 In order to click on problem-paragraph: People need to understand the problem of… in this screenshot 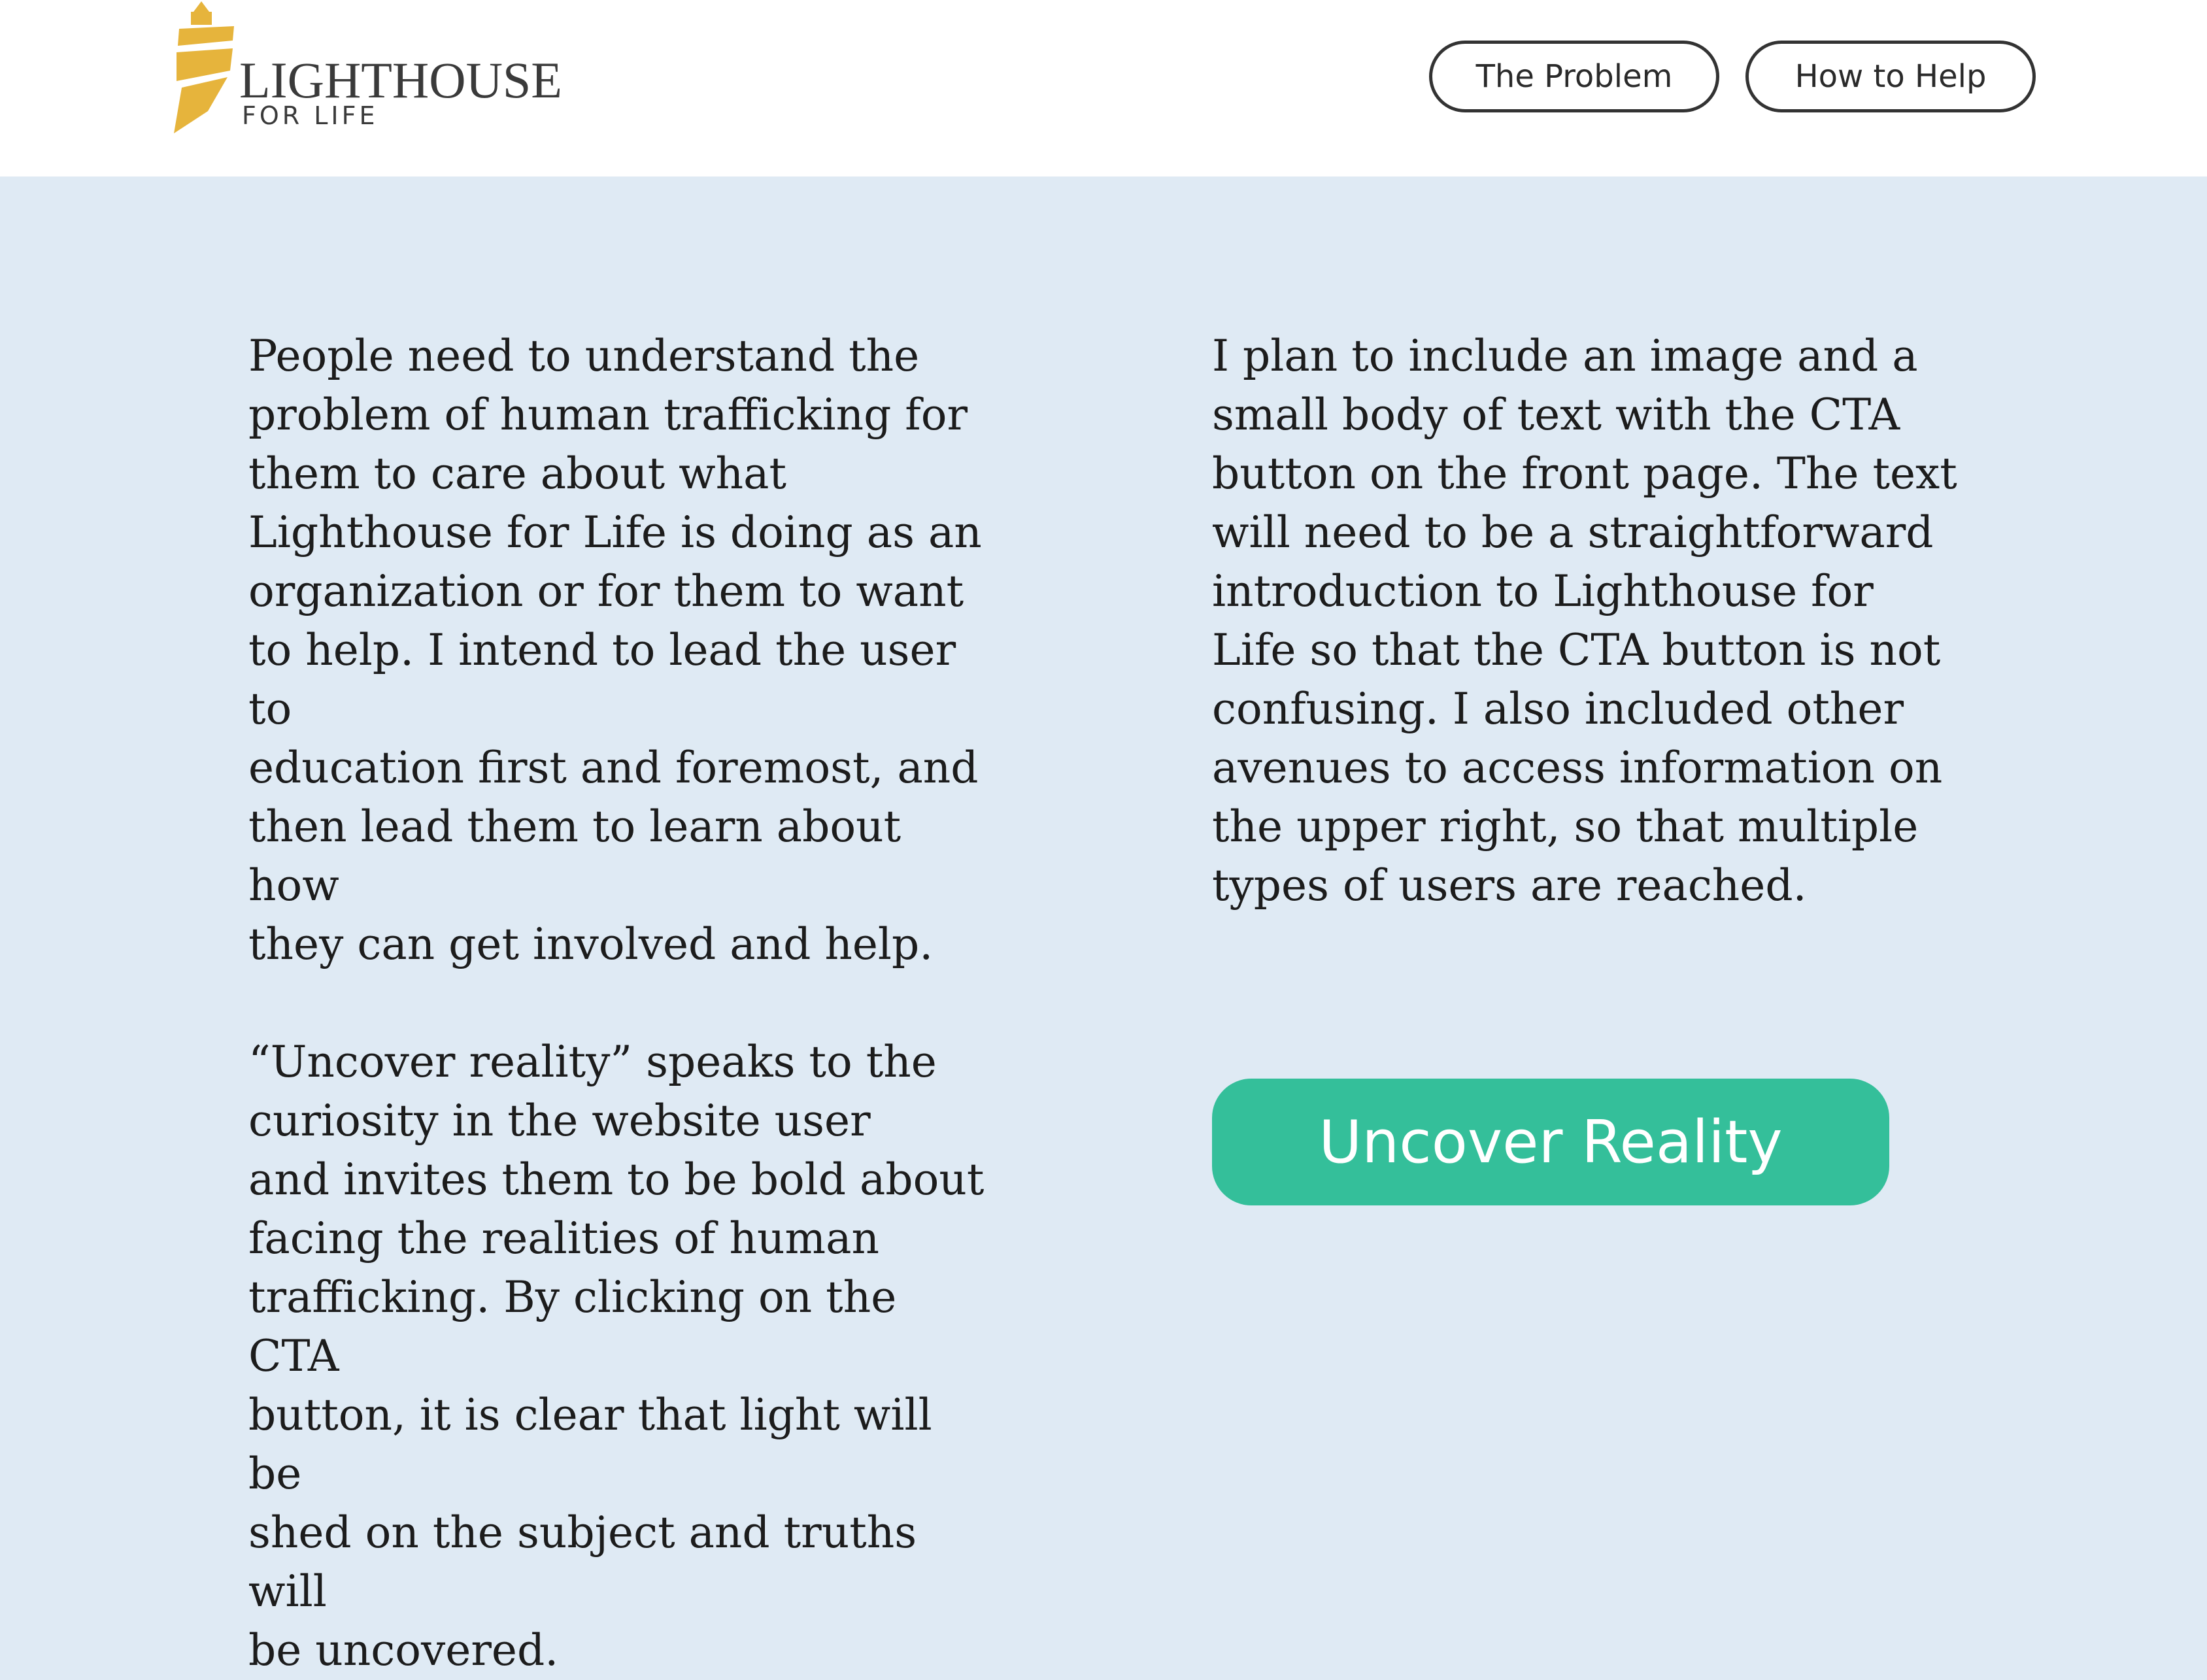, I will do `click(615, 650)`.